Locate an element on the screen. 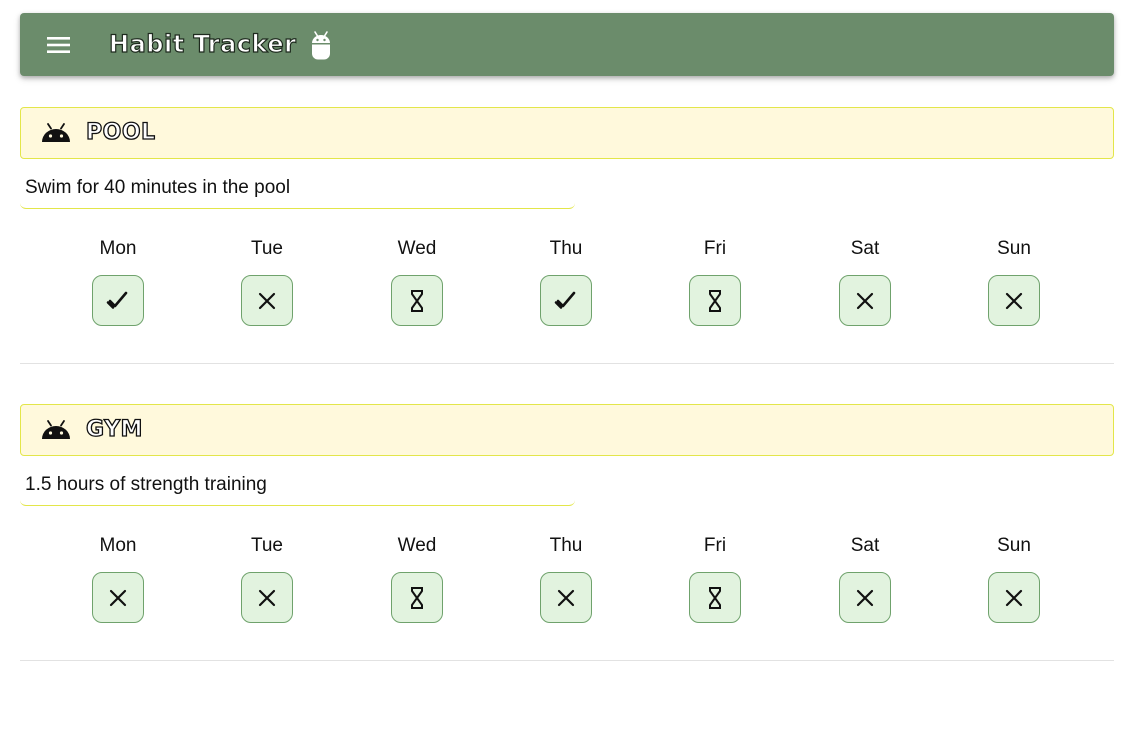 The image size is (1134, 729). habit-header: POOL is located at coordinates (567, 133).